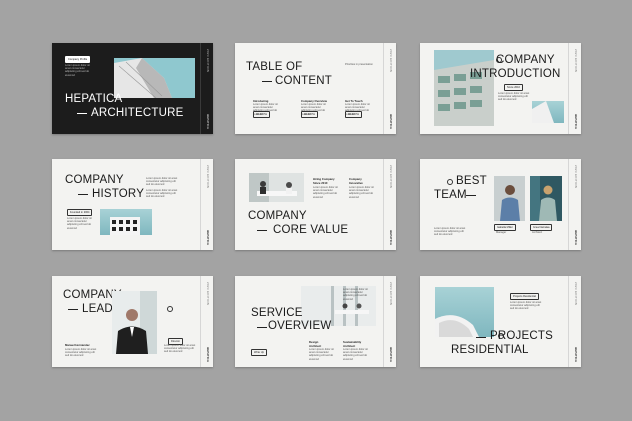  I want to click on toc-page-2: 00-00 PH, so click(309, 114).